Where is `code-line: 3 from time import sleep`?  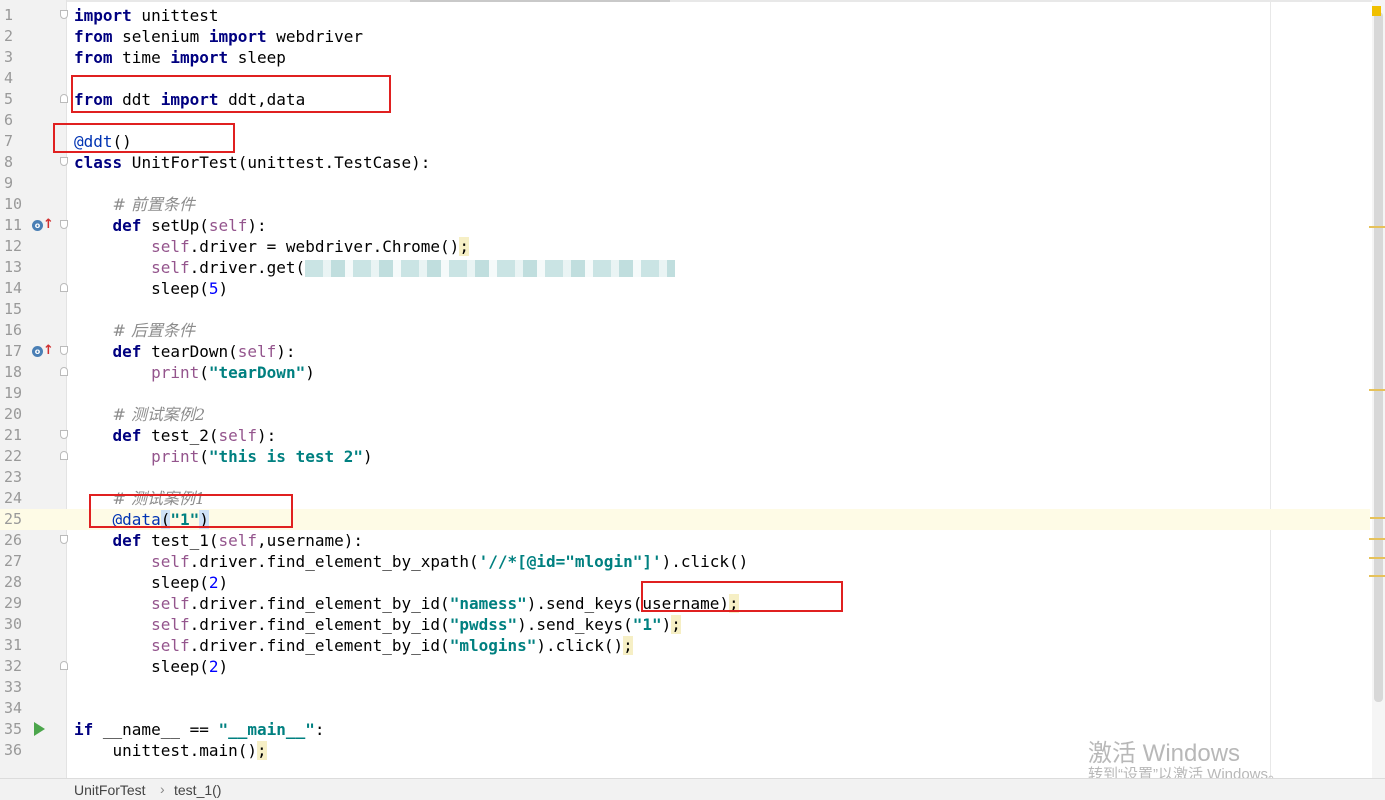
code-line: 3 from time import sleep is located at coordinates (685, 57).